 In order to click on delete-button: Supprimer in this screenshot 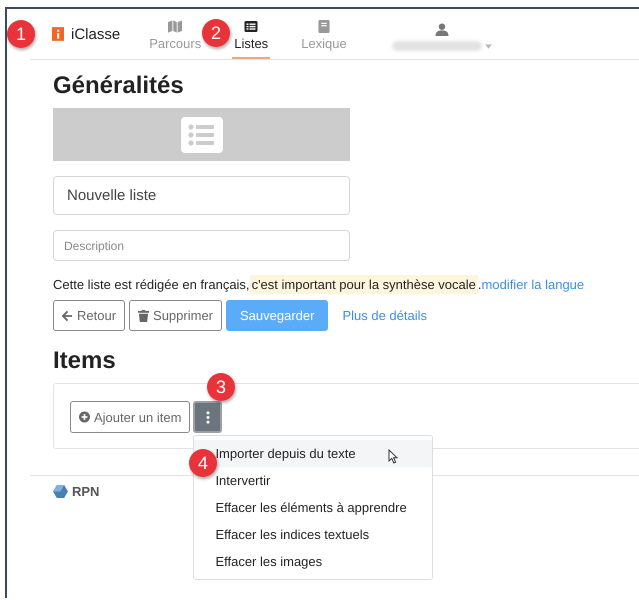, I will do `click(175, 315)`.